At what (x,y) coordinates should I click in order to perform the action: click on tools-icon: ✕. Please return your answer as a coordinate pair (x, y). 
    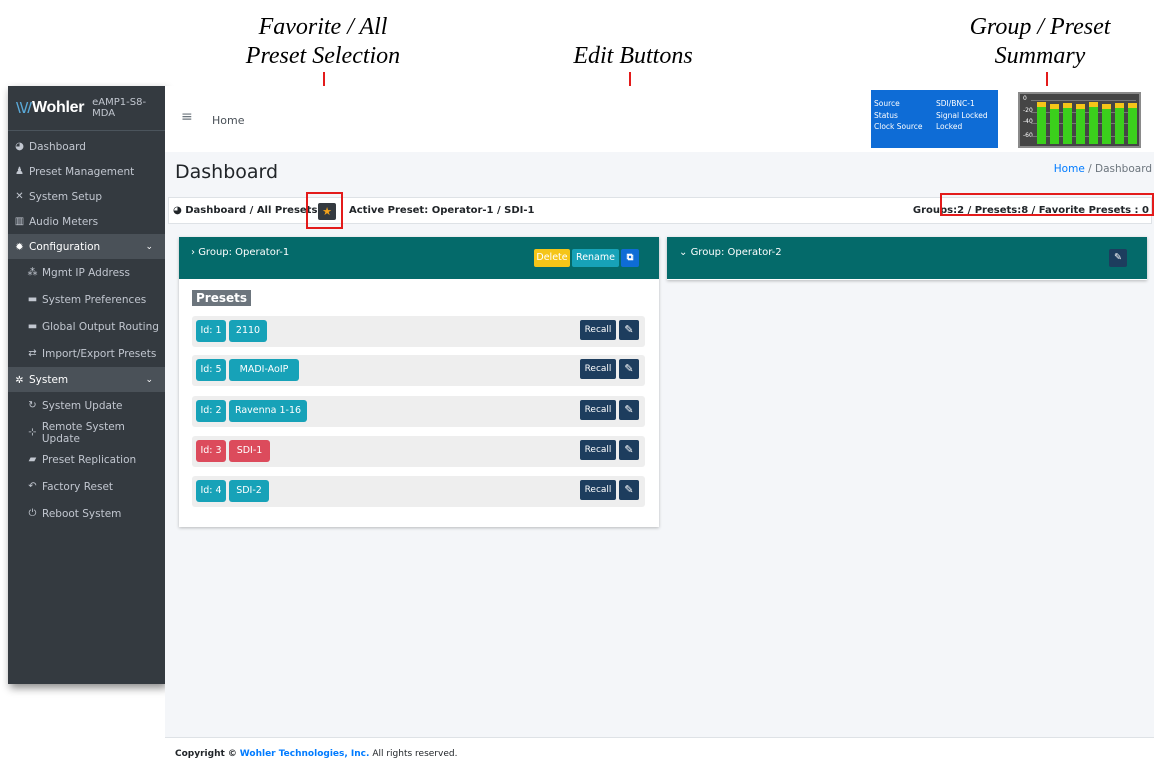
    Looking at the image, I should click on (19, 196).